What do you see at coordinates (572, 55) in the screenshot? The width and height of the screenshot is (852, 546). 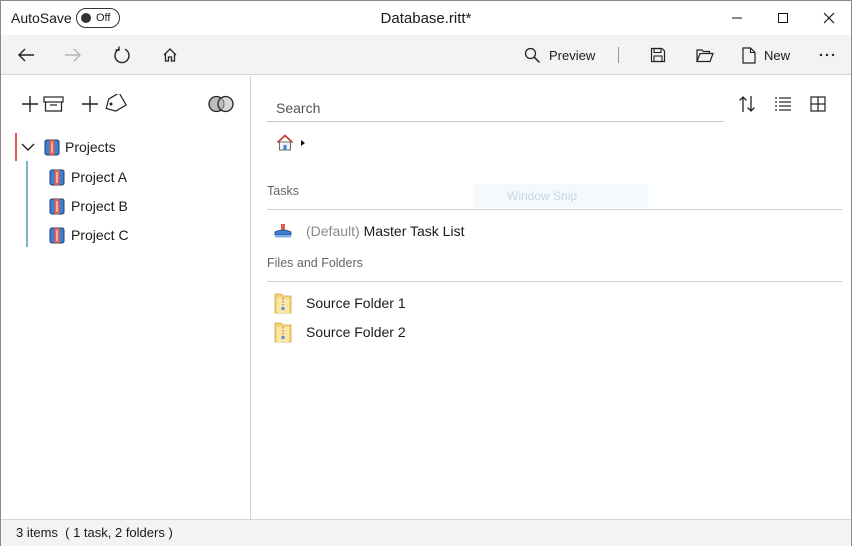 I see `preview-label: Preview` at bounding box center [572, 55].